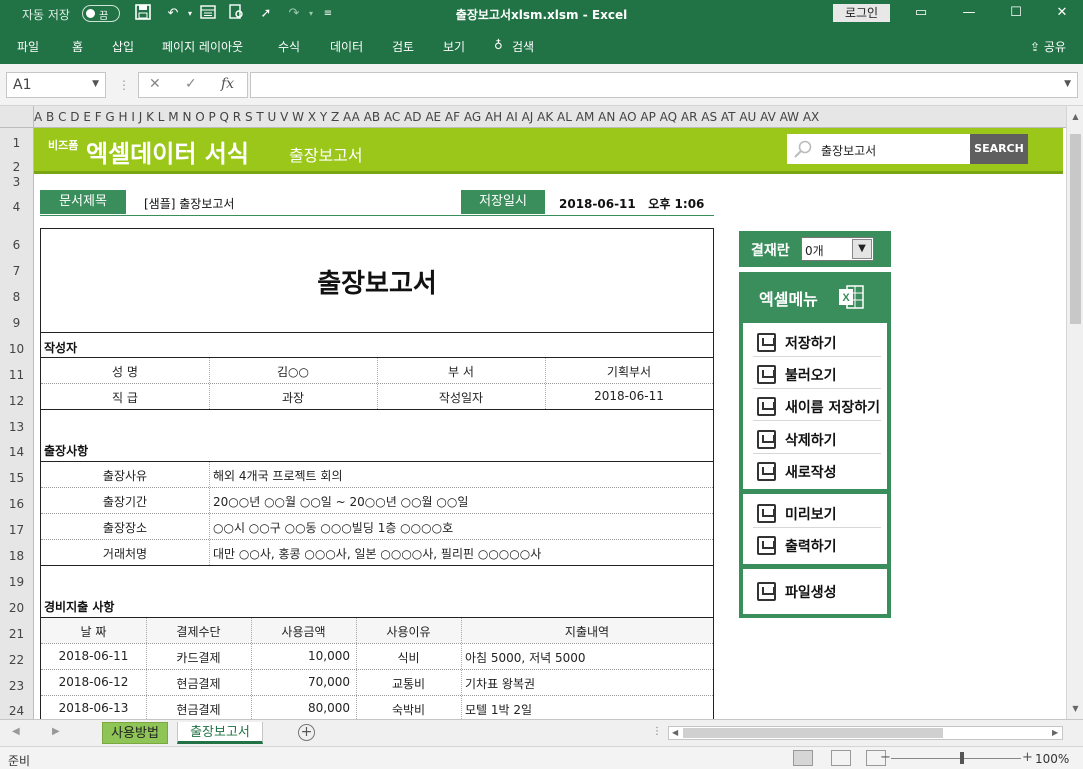 This screenshot has height=769, width=1083. I want to click on row-number: 15, so click(16, 478).